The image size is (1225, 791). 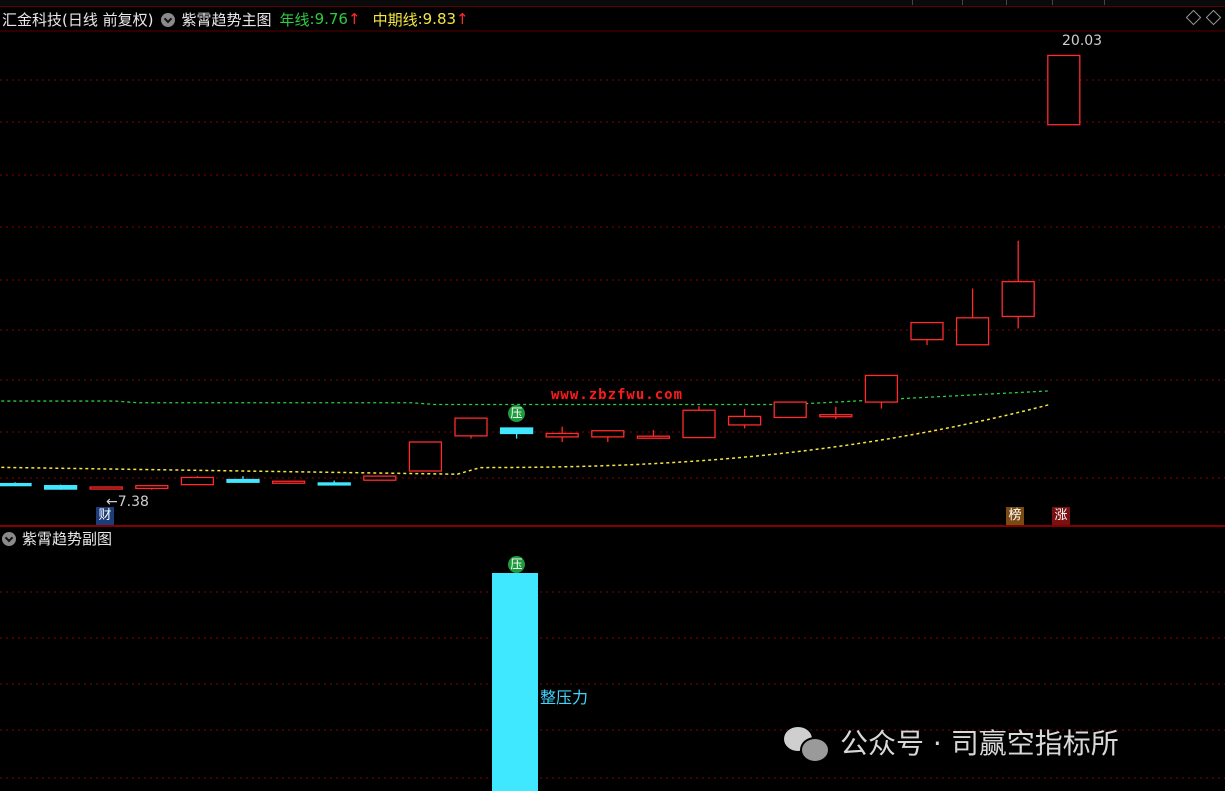 I want to click on wechat-watermark: 公众号 · 司赢空指标所, so click(x=951, y=742).